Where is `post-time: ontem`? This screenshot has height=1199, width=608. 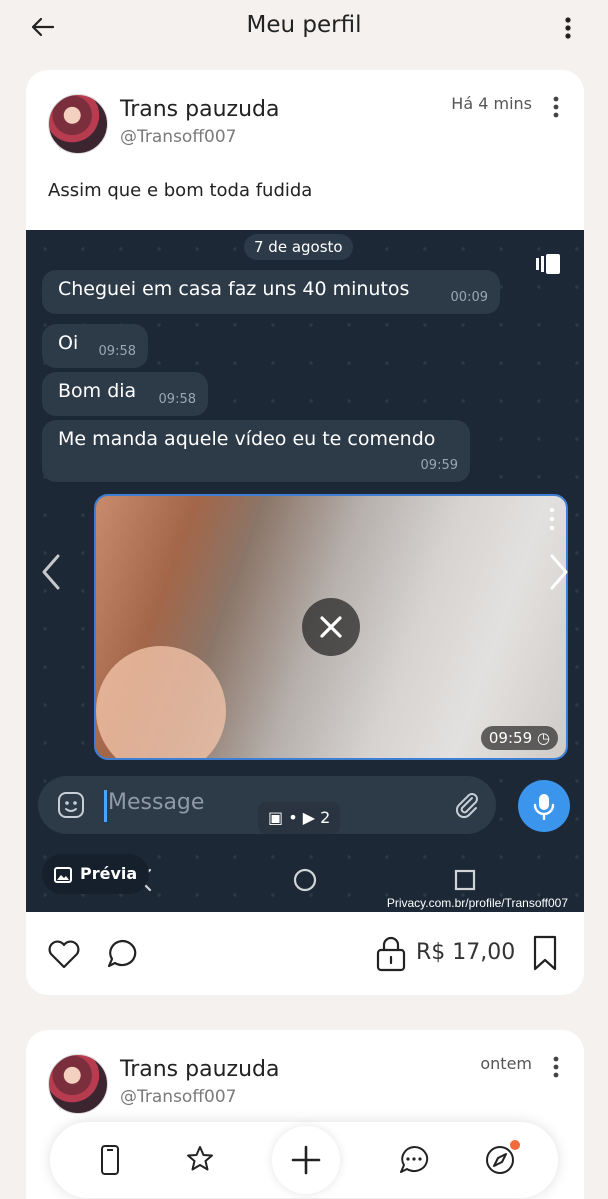 post-time: ontem is located at coordinates (506, 1063).